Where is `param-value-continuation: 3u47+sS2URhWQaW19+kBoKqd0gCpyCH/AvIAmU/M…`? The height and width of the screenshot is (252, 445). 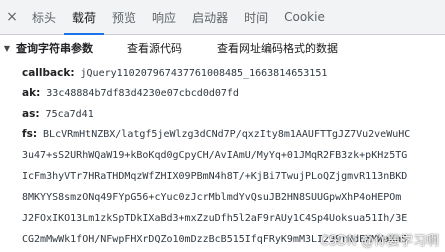 param-value-continuation: 3u47+sS2URhWQaW19+kBoKqd0gCpyCH/AvIAmU/M… is located at coordinates (214, 155).